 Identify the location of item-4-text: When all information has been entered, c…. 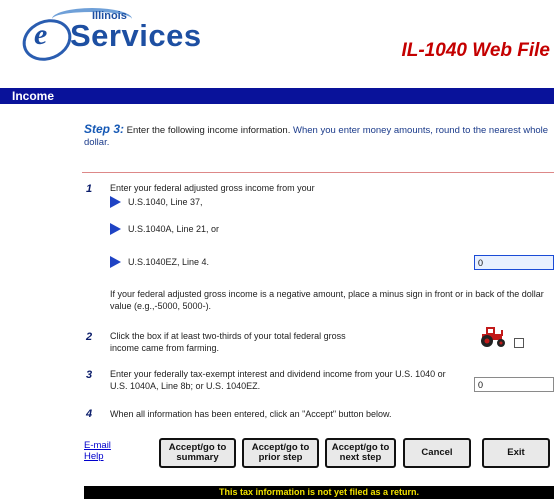
(251, 414).